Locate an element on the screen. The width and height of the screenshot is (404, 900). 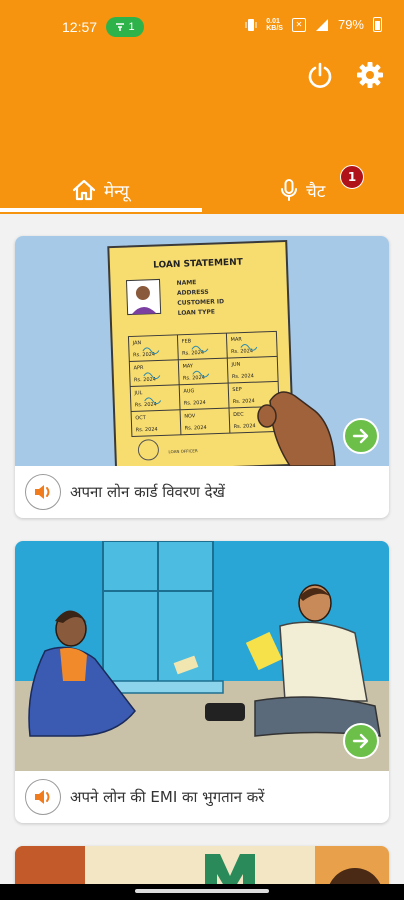
field-loan-type: LOAN TYPE is located at coordinates (196, 313).